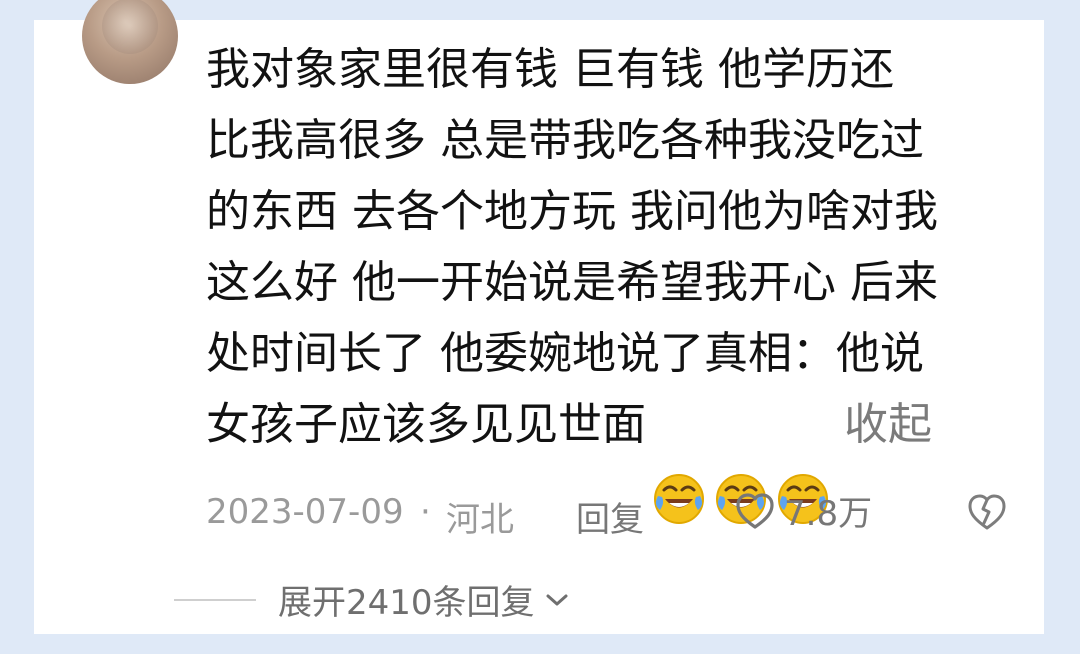 The width and height of the screenshot is (1080, 654). I want to click on comment-meta-row: 2023-07-09 · 河北 回复 7.8万, so click(607, 513).